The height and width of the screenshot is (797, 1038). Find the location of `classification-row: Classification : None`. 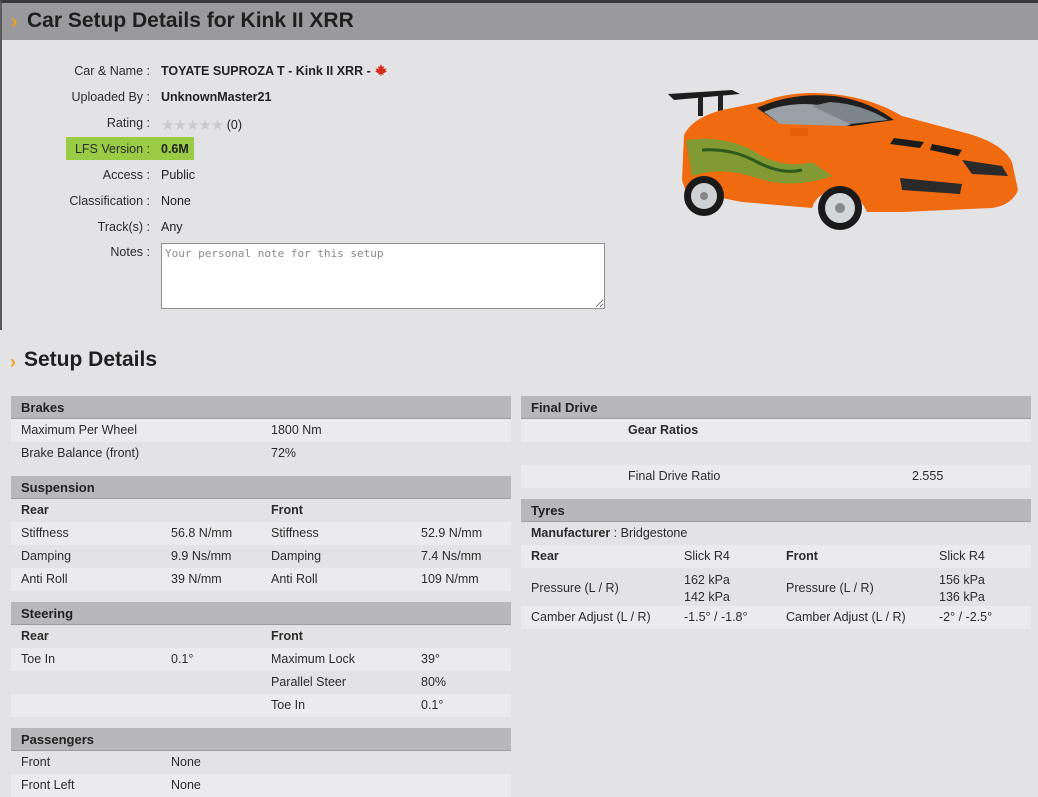

classification-row: Classification : None is located at coordinates (320, 202).